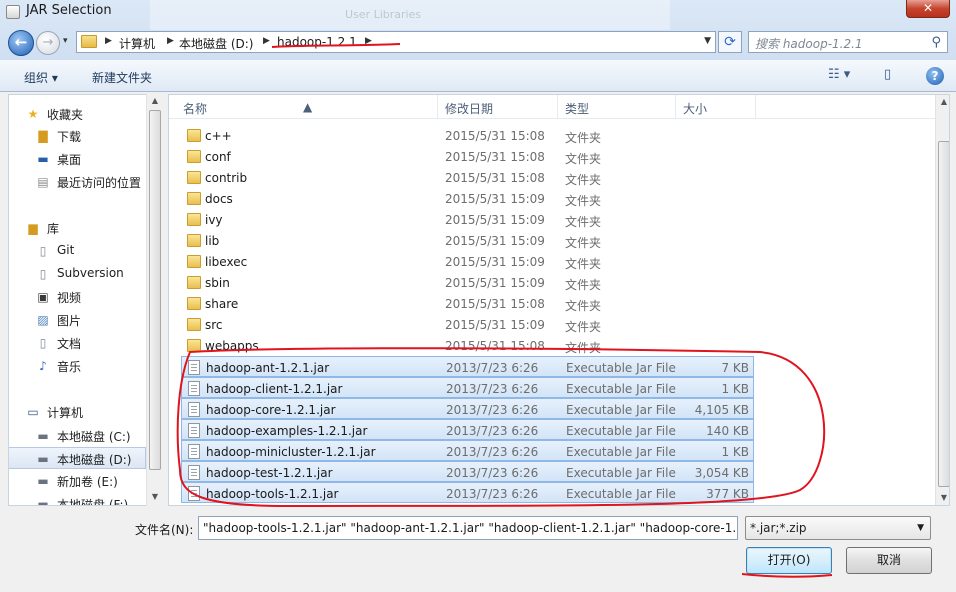  What do you see at coordinates (137, 43) in the screenshot?
I see `breadcrumb-computer: 计算机` at bounding box center [137, 43].